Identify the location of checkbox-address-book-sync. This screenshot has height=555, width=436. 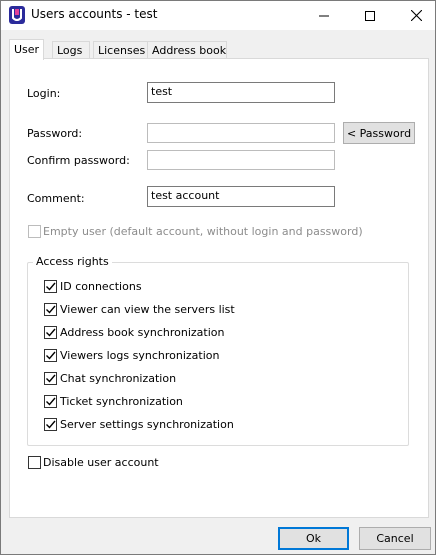
(50, 332).